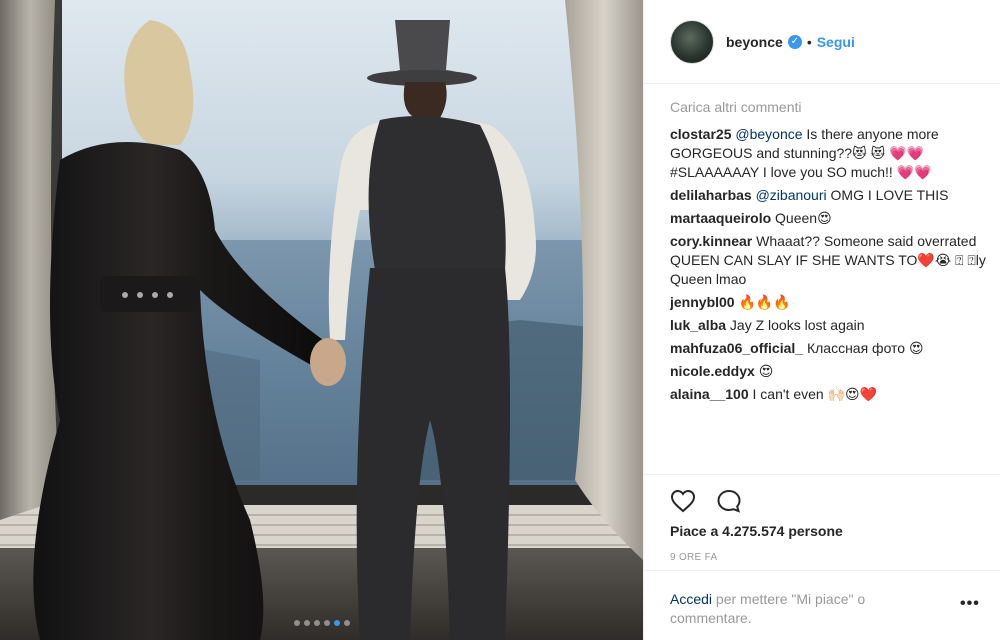 Image resolution: width=1000 pixels, height=640 pixels. I want to click on comment-username: martaaqueirolo, so click(720, 218).